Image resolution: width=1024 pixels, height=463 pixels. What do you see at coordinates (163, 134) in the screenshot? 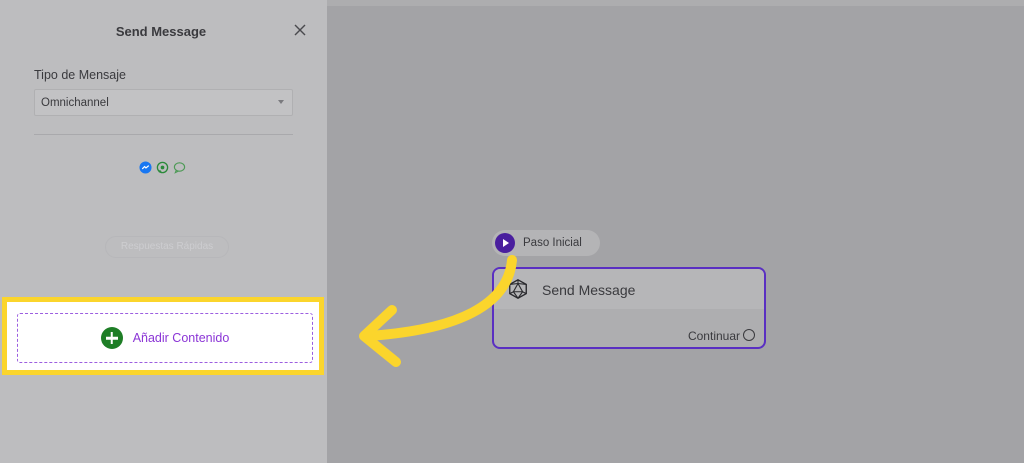
I see `divider` at bounding box center [163, 134].